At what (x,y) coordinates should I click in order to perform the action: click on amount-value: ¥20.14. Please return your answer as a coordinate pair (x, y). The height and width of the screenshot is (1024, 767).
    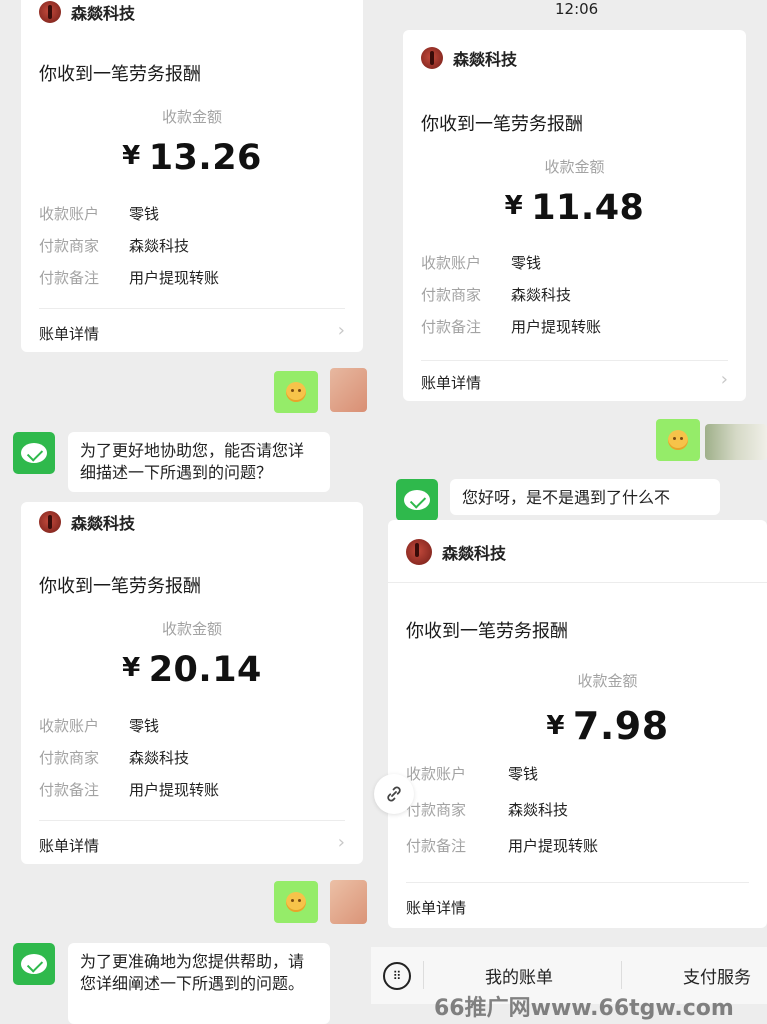
    Looking at the image, I should click on (192, 670).